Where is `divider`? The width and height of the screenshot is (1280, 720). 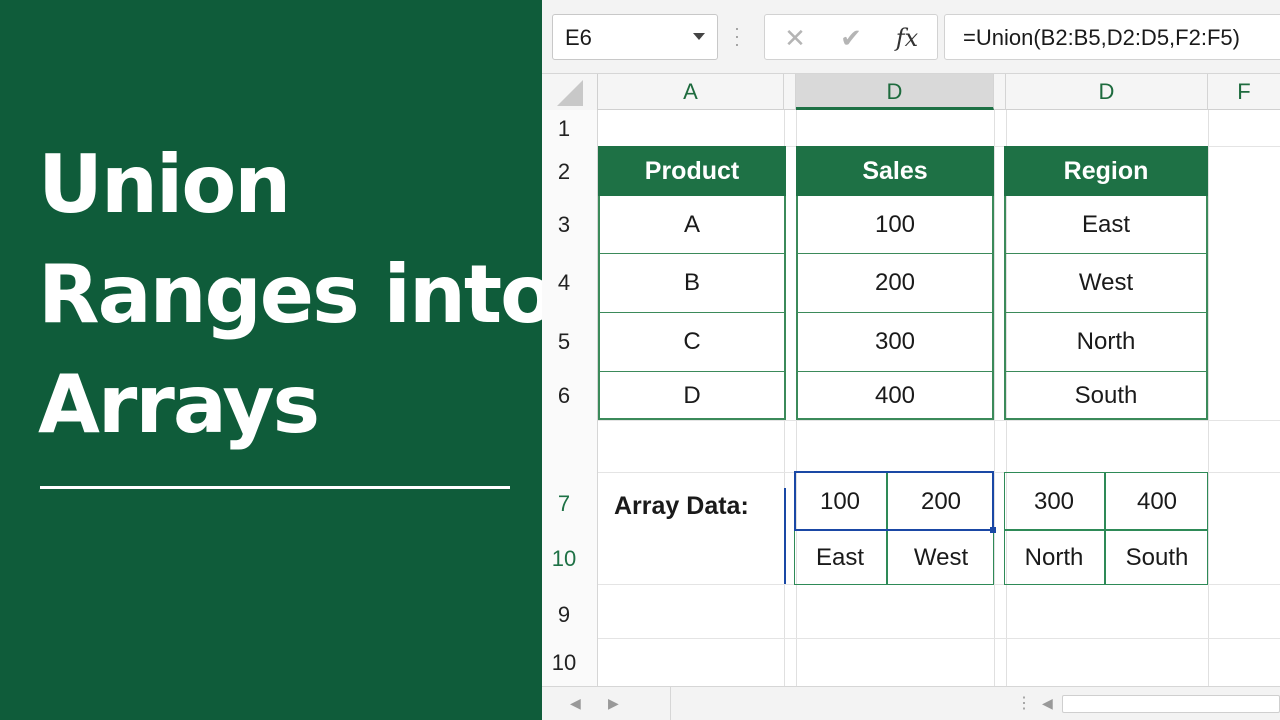 divider is located at coordinates (670, 703).